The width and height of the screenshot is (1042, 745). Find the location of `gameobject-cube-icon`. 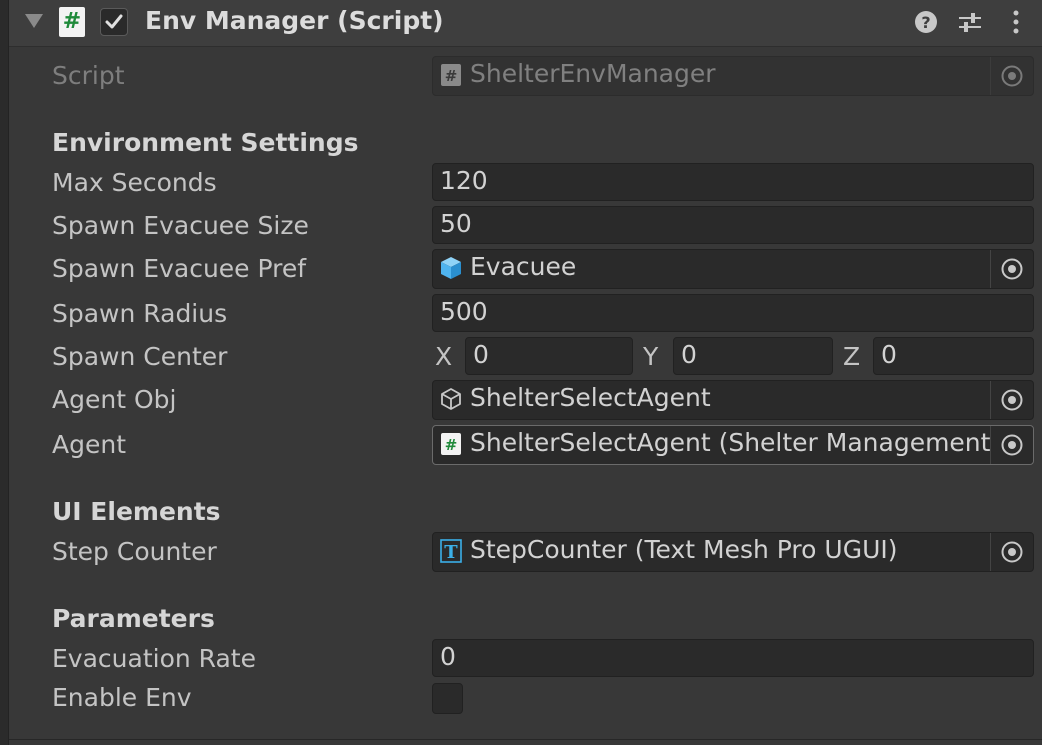

gameobject-cube-icon is located at coordinates (451, 399).